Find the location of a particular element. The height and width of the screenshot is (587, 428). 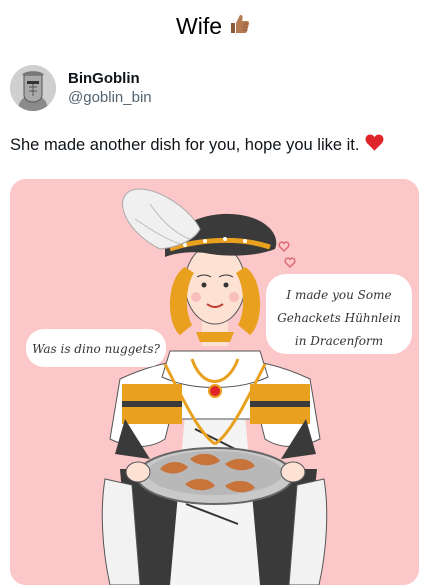

author-display-name: BinGoblin is located at coordinates (110, 78).